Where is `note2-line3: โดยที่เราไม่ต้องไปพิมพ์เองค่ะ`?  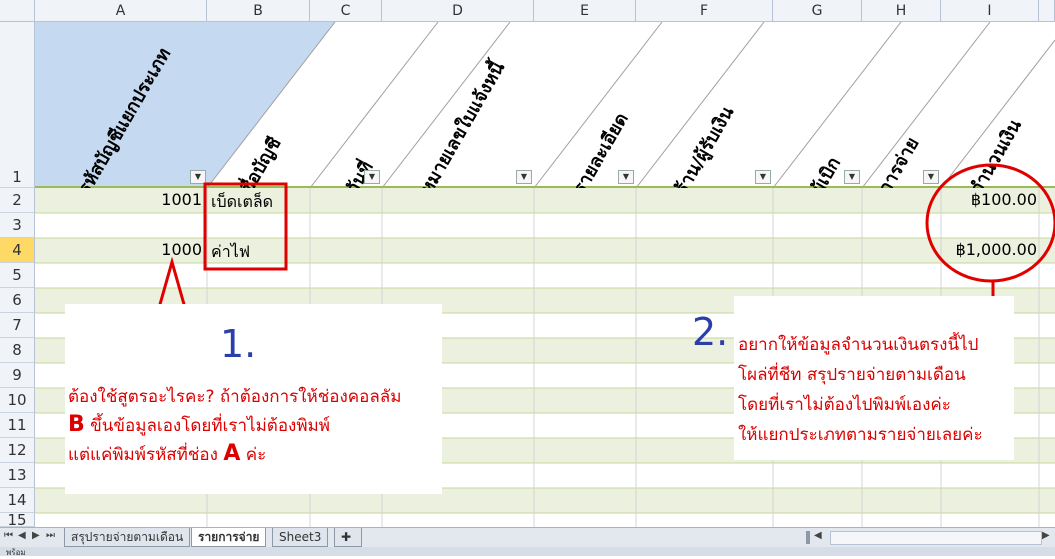
note2-line3: โดยที่เราไม่ต้องไปพิมพ์เองค่ะ is located at coordinates (844, 405).